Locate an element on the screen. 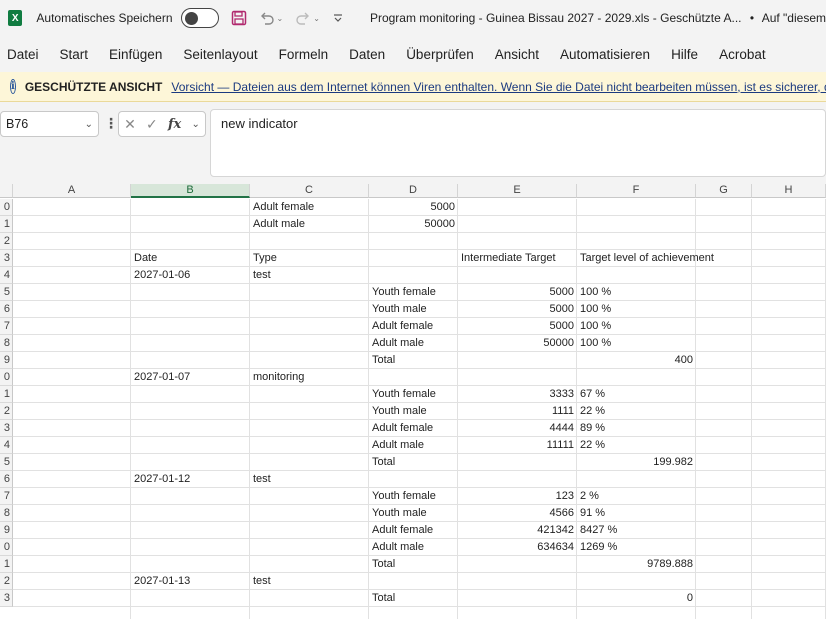 Image resolution: width=826 pixels, height=619 pixels. cell-b: 2027-01-13 is located at coordinates (190, 581).